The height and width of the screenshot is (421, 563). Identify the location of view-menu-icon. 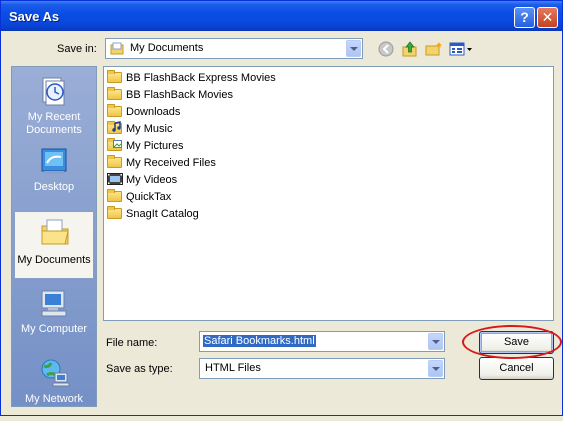
(461, 49).